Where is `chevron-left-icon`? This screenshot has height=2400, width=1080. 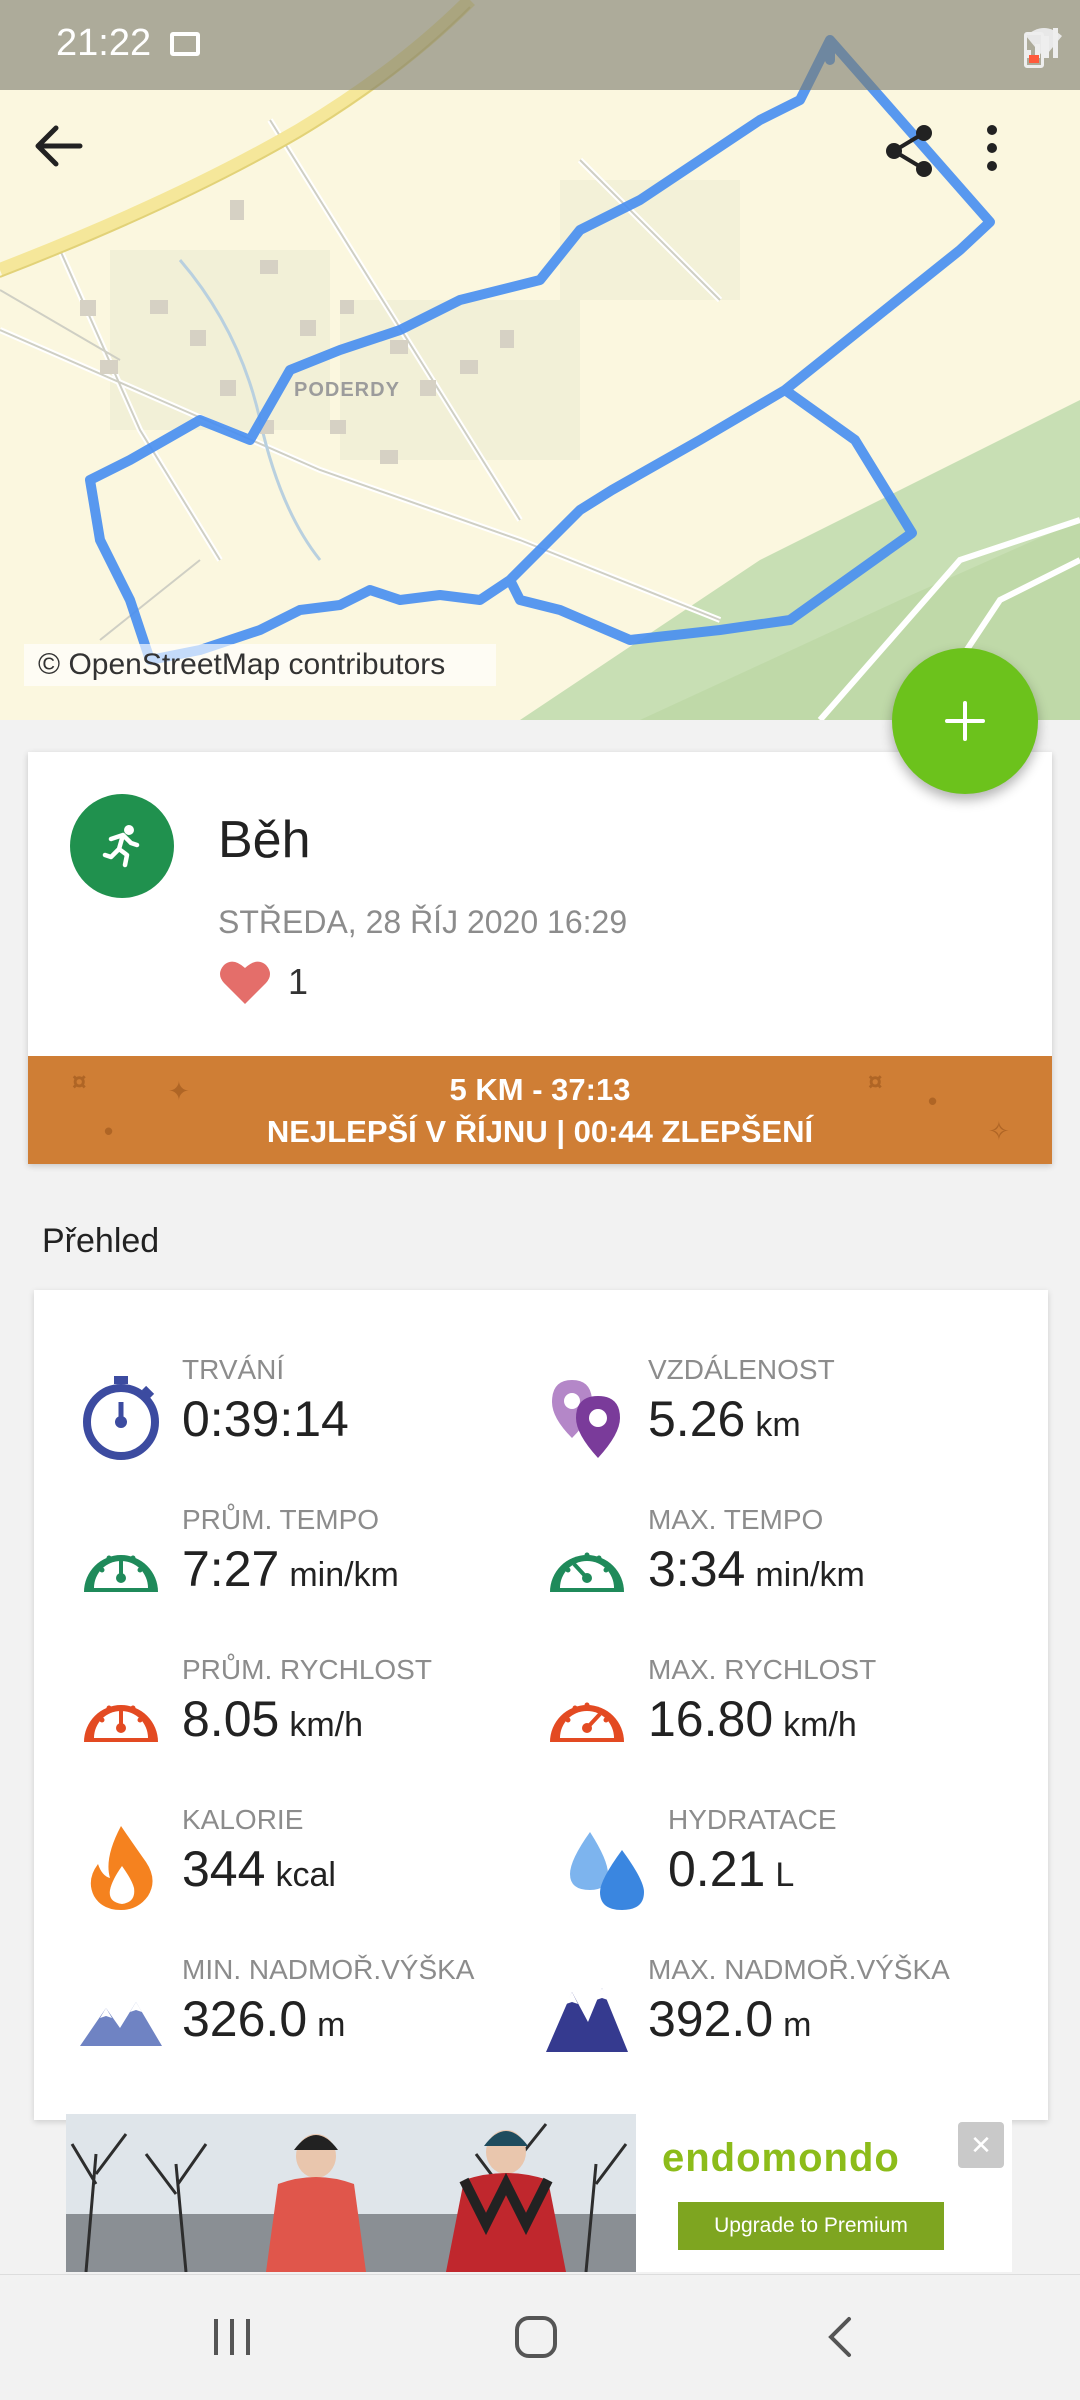
chevron-left-icon is located at coordinates (839, 2337).